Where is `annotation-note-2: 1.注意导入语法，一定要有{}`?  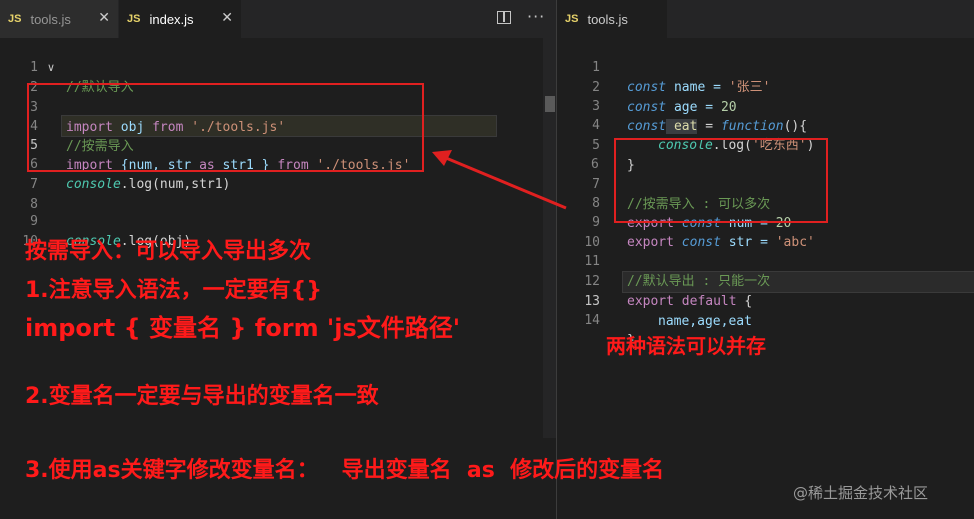 annotation-note-2: 1.注意导入语法，一定要有{} is located at coordinates (173, 290).